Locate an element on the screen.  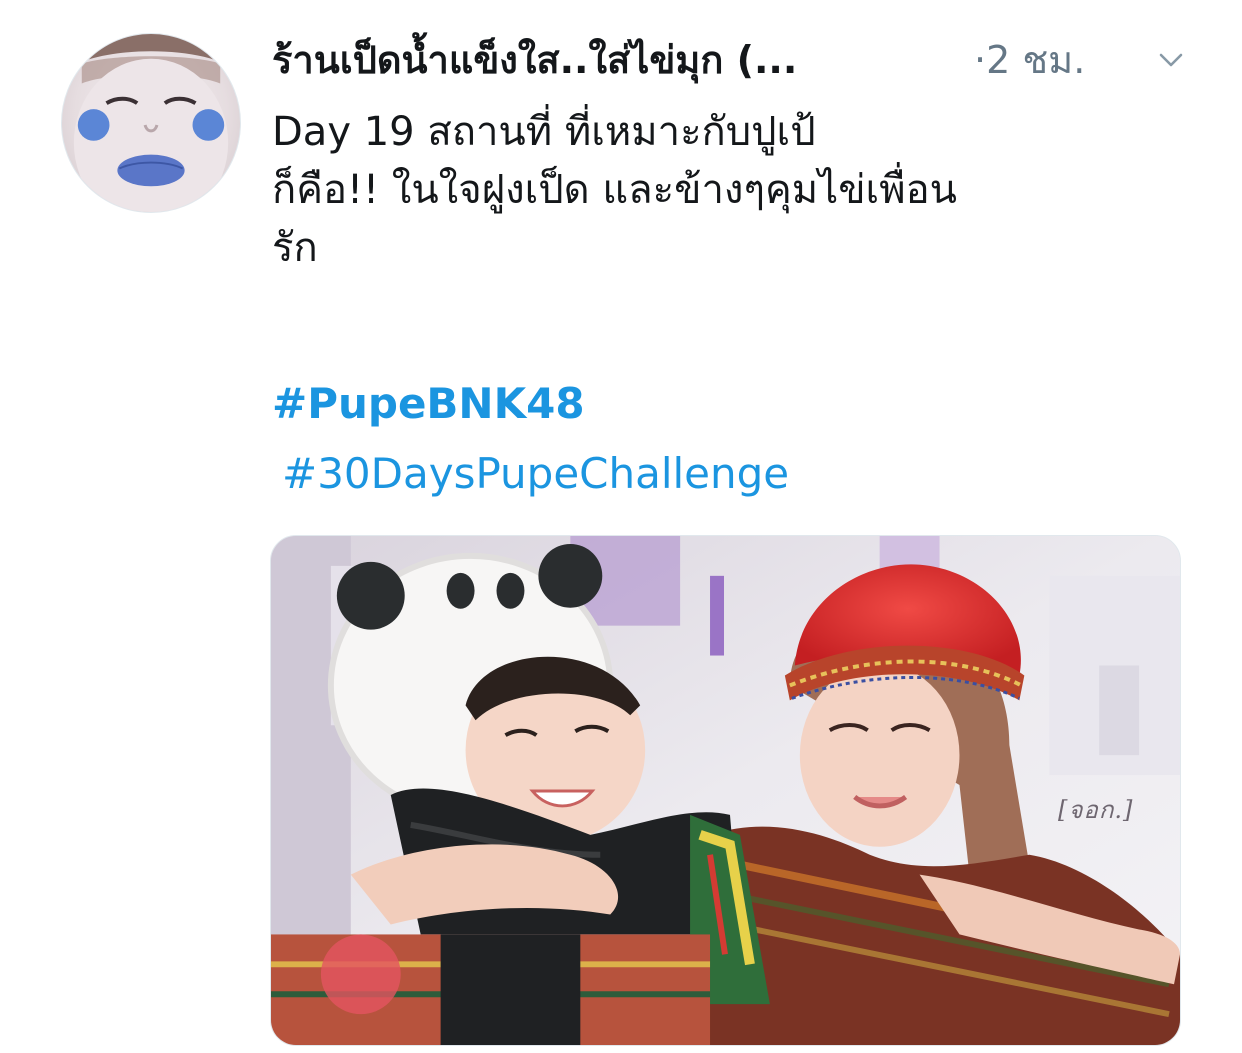
hashtag-link: #30DaysPupeChallenge is located at coordinates (535, 474).